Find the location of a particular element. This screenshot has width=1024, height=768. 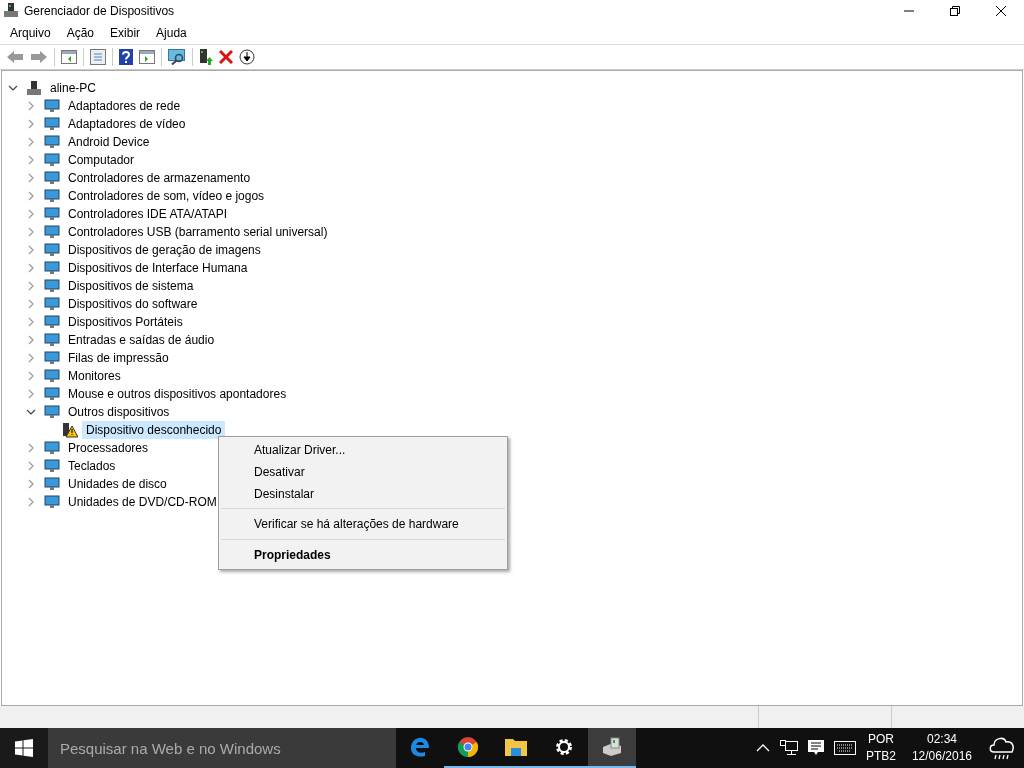

tree-item: Filas de impressão is located at coordinates (118, 358).